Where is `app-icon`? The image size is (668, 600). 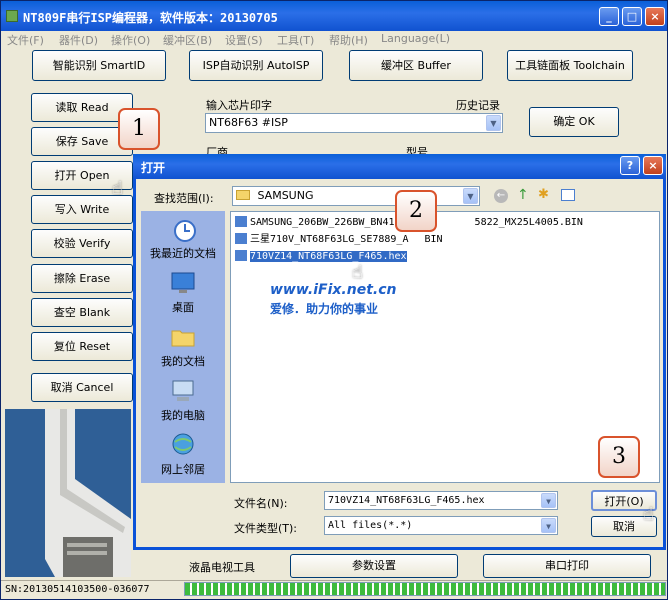 app-icon is located at coordinates (12, 16).